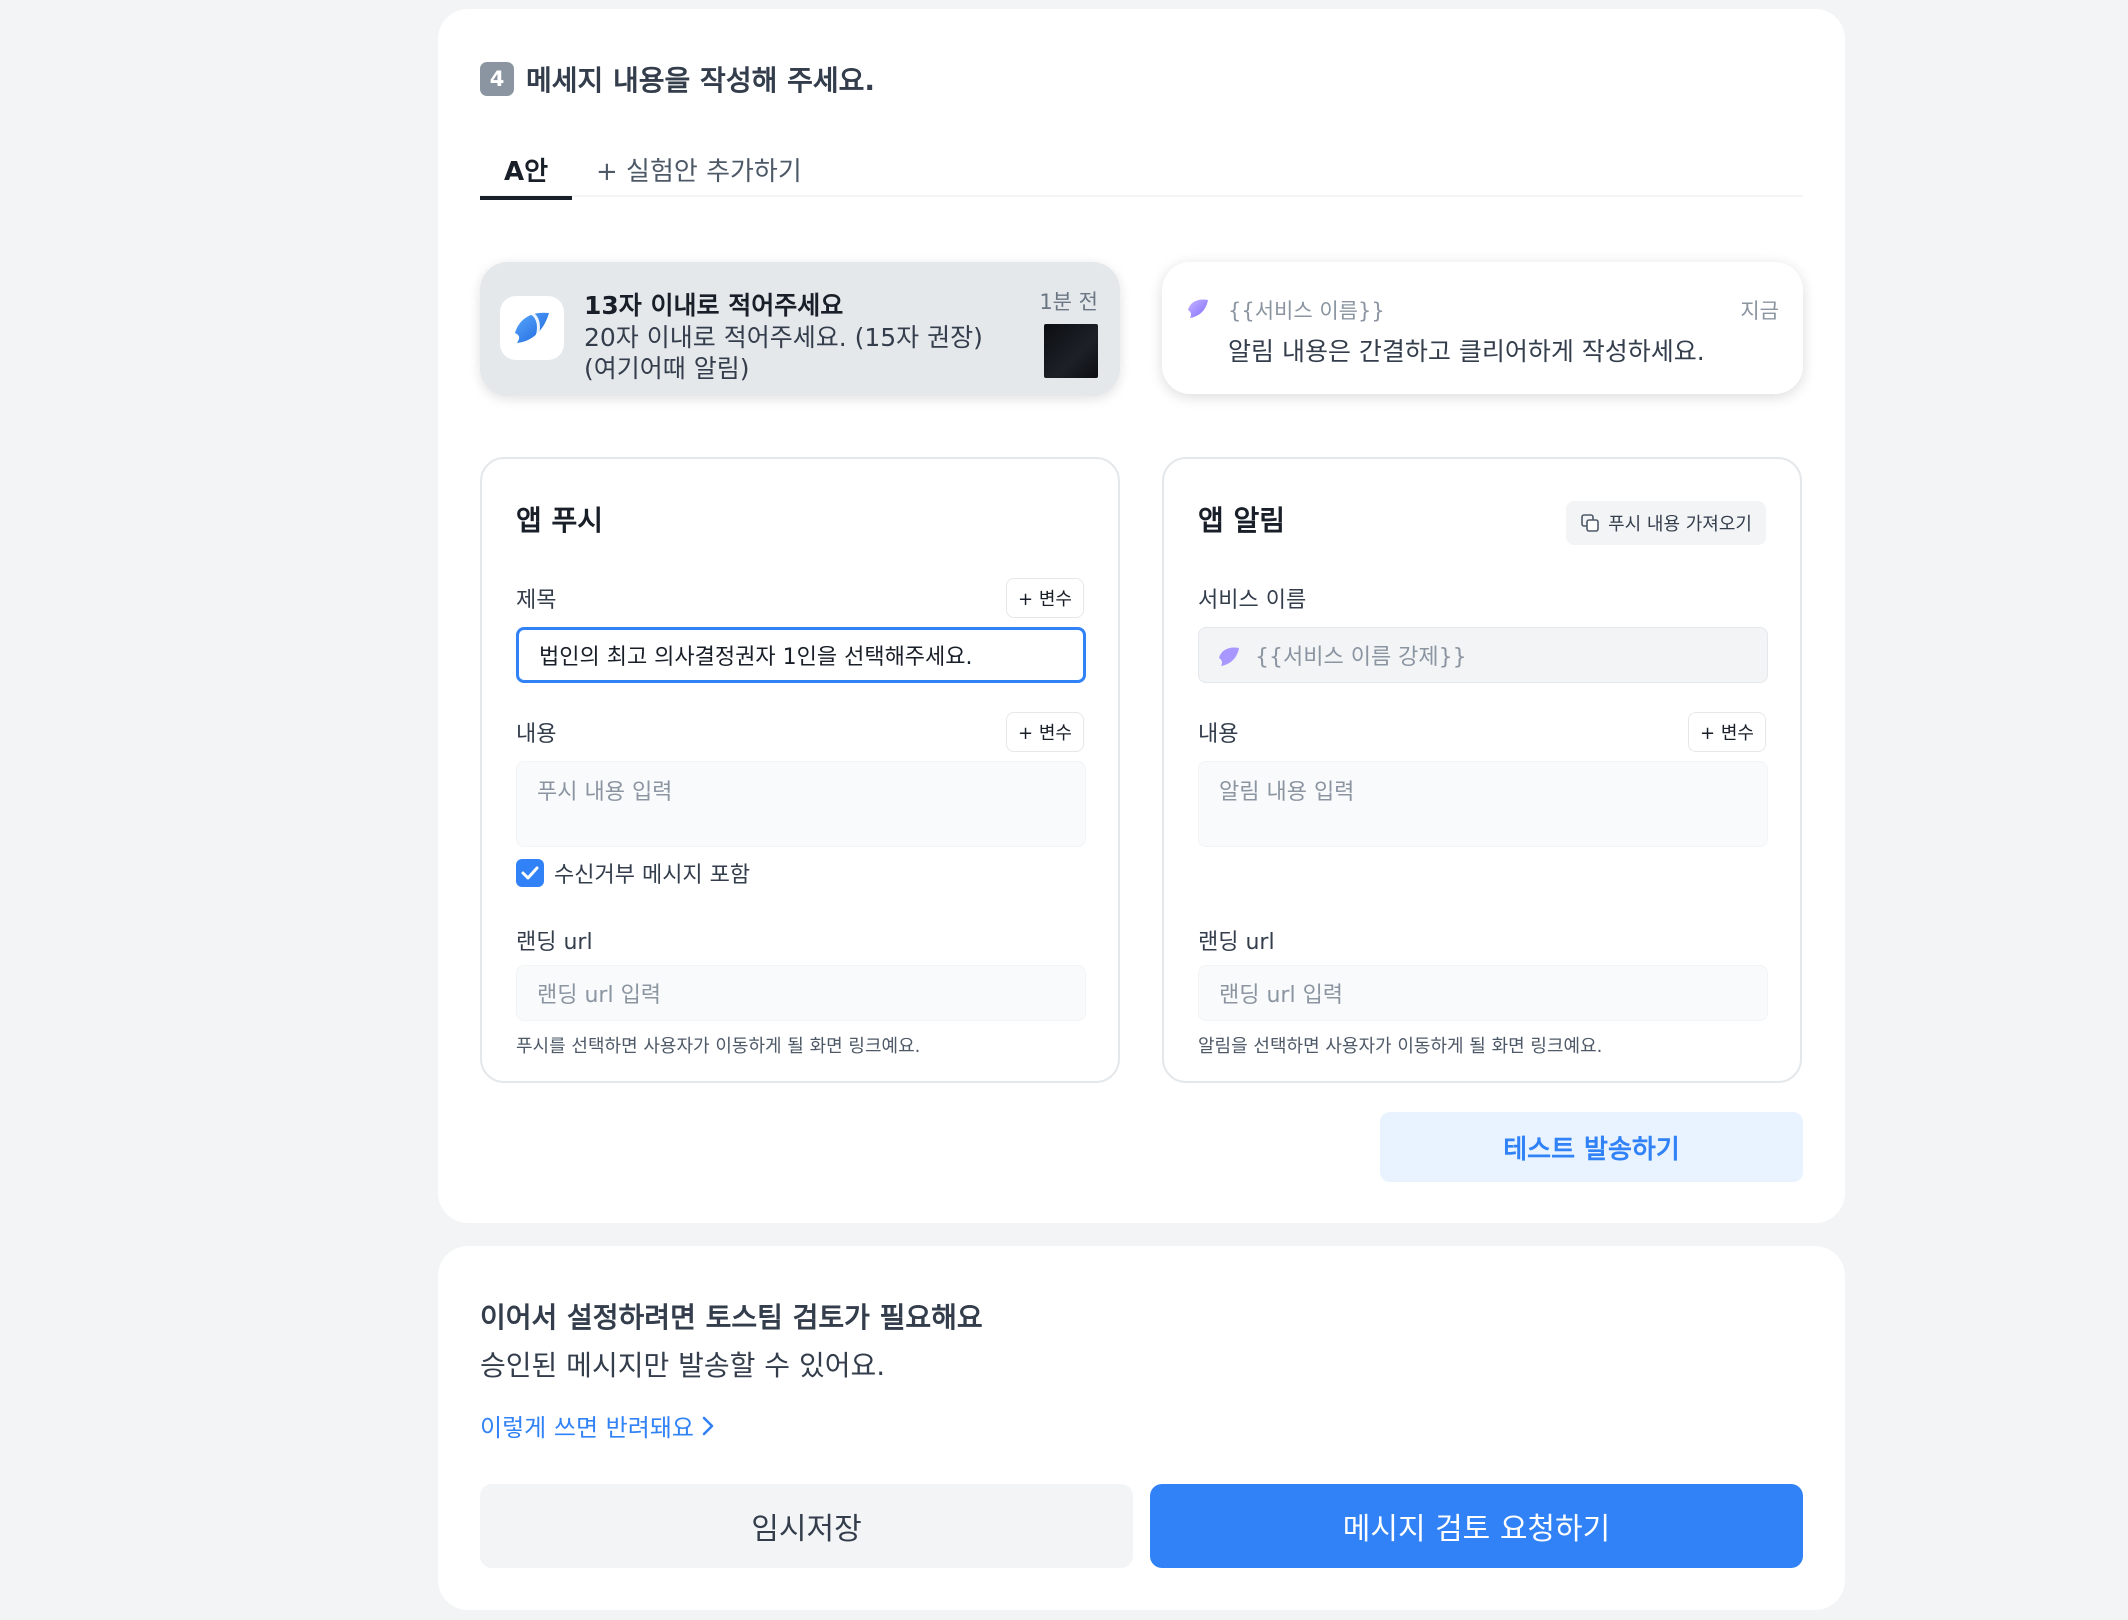 This screenshot has height=1620, width=2128. I want to click on optout-checkbox-label: 수신거부 메시지 포함, so click(652, 875).